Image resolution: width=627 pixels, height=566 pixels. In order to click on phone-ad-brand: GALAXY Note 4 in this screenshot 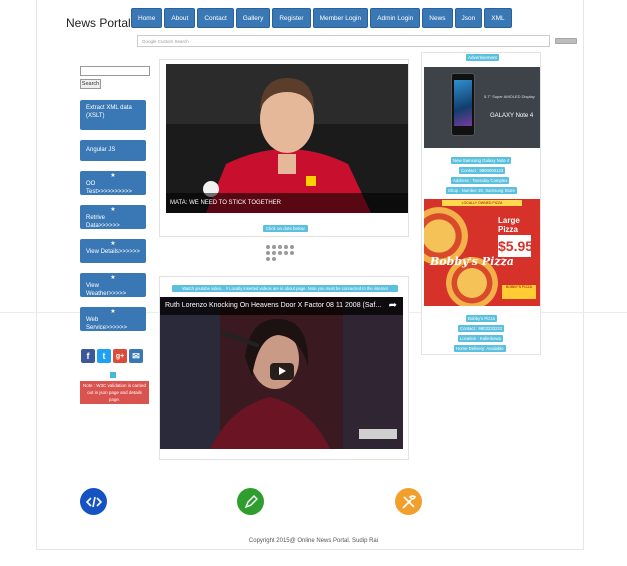, I will do `click(512, 116)`.